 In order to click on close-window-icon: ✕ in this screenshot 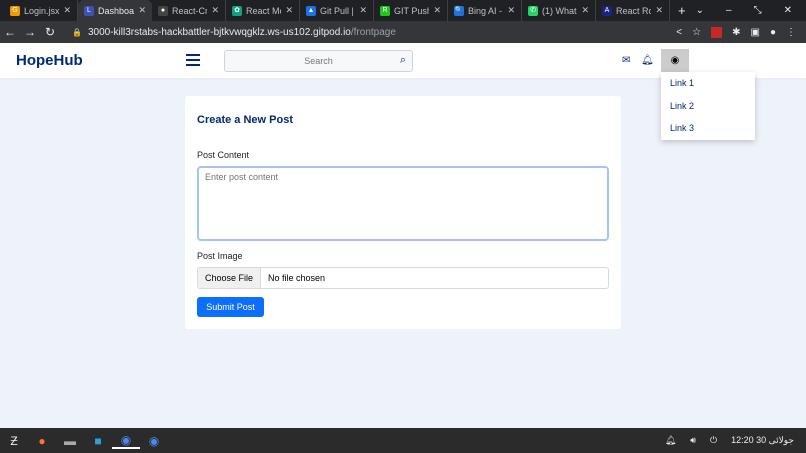, I will do `click(788, 10)`.